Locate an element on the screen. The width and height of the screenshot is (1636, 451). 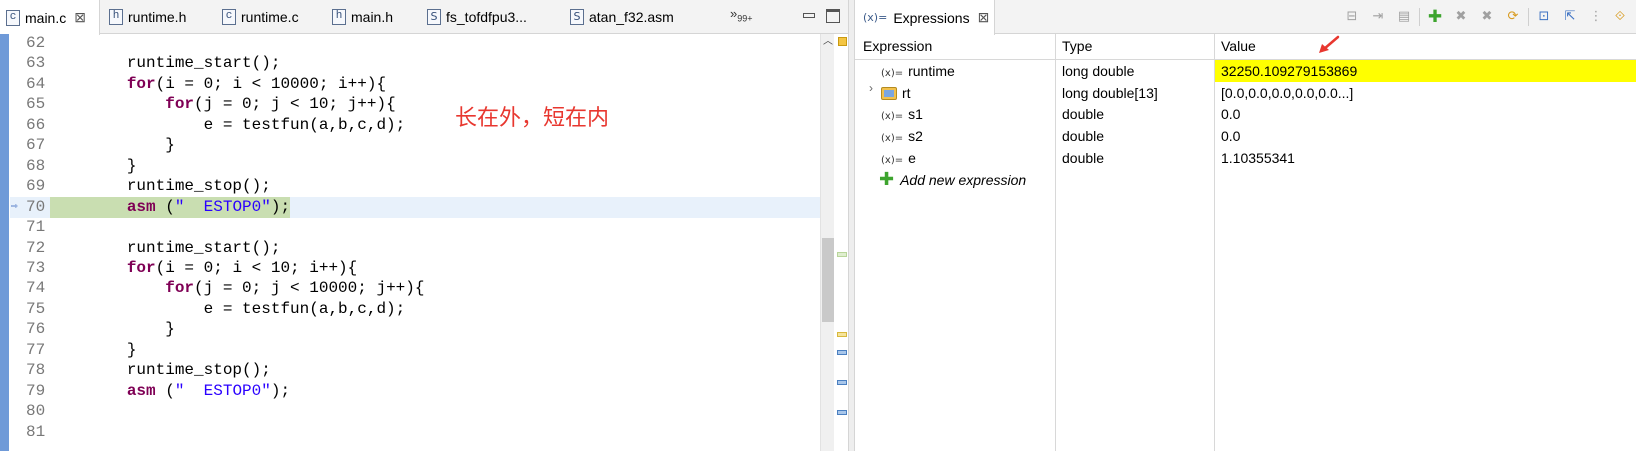
tab-label: runtime.c is located at coordinates (270, 17).